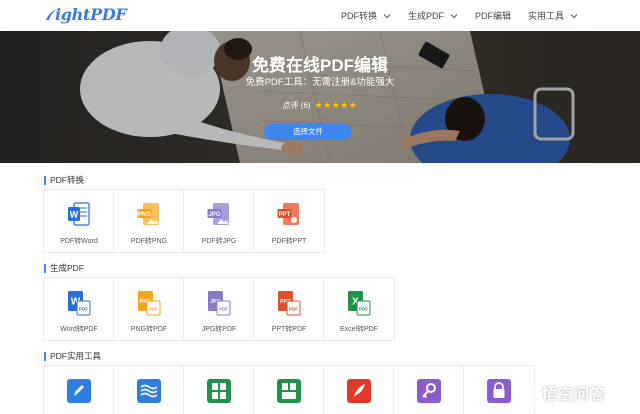 The image size is (640, 414). I want to click on word-to-pdf-icon: W PDF, so click(79, 303).